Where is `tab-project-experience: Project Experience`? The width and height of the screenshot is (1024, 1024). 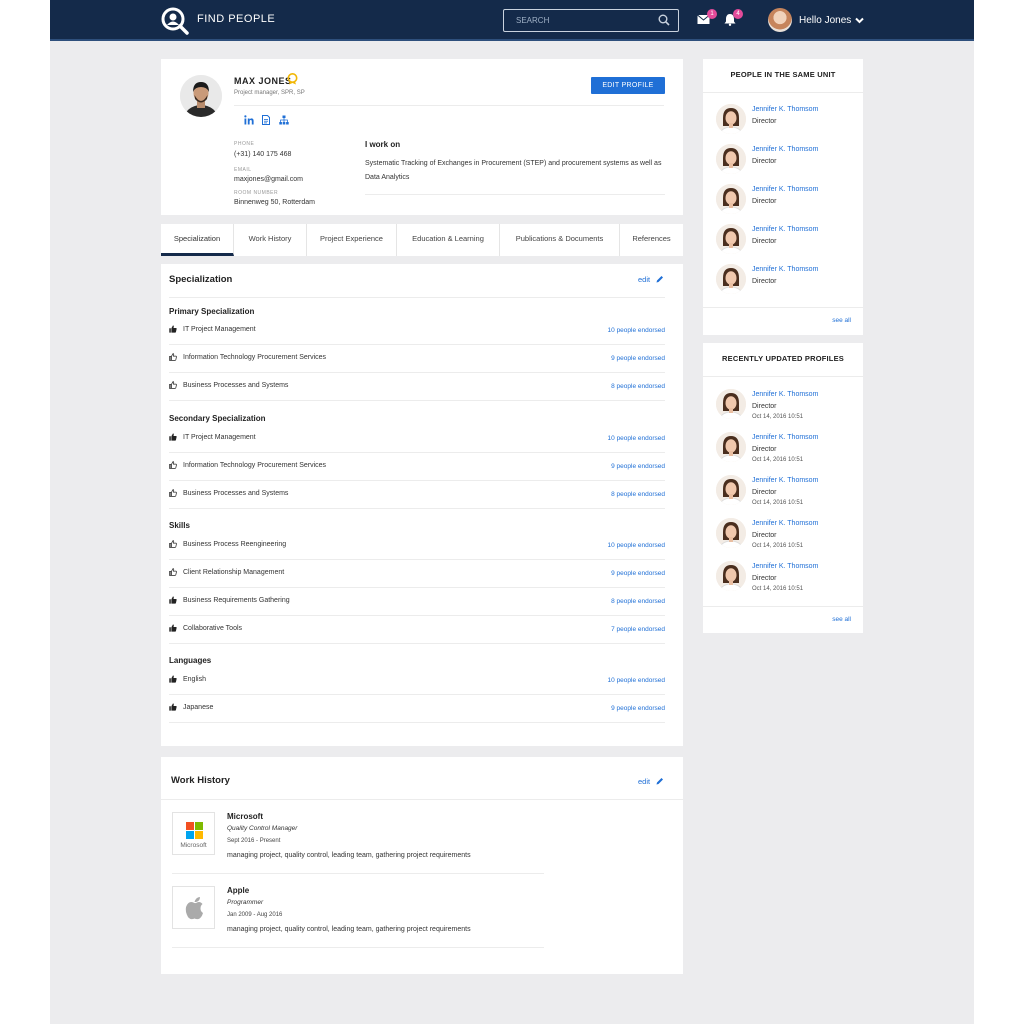
tab-project-experience: Project Experience is located at coordinates (352, 240).